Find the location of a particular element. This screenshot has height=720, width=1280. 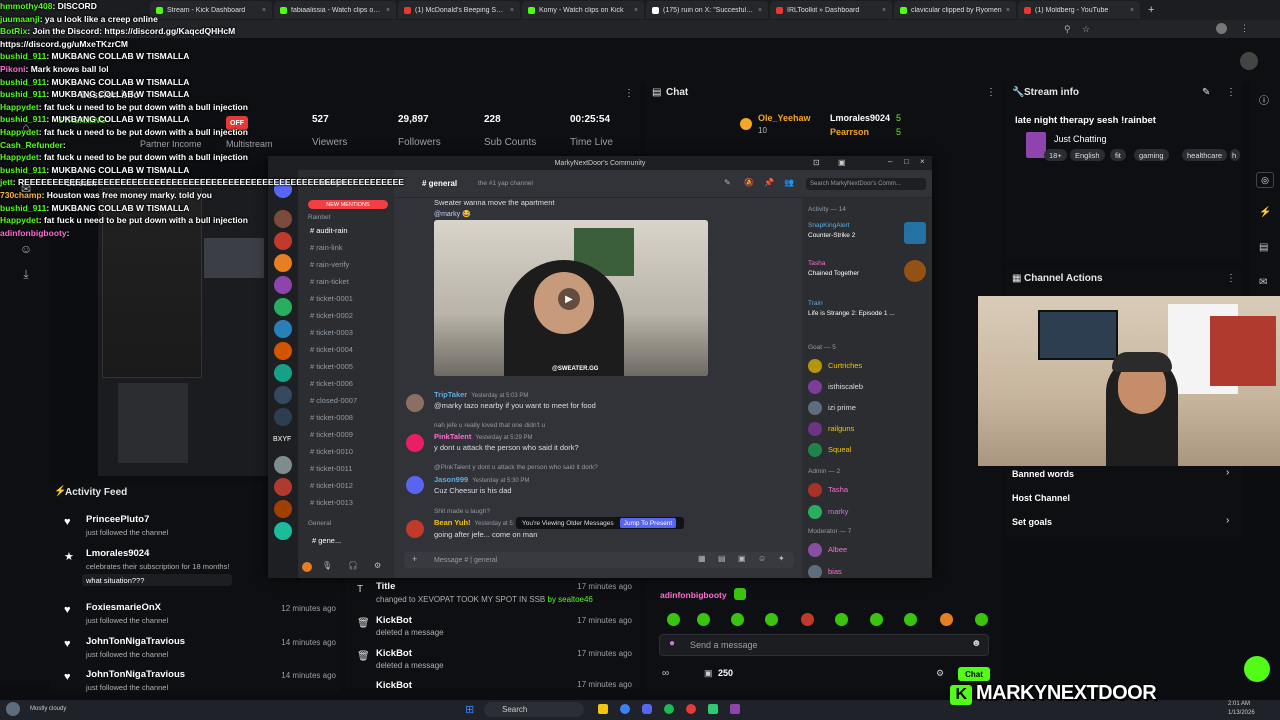

channel-item: # rain-verify is located at coordinates (329, 264).